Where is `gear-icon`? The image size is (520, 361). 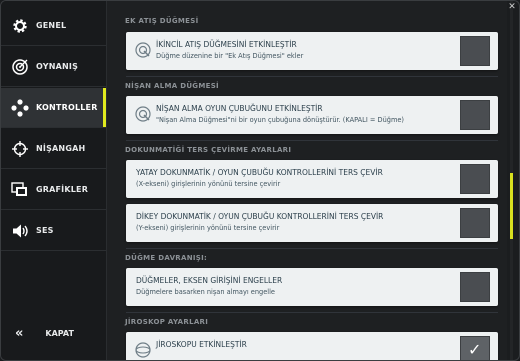
gear-icon is located at coordinates (20, 26).